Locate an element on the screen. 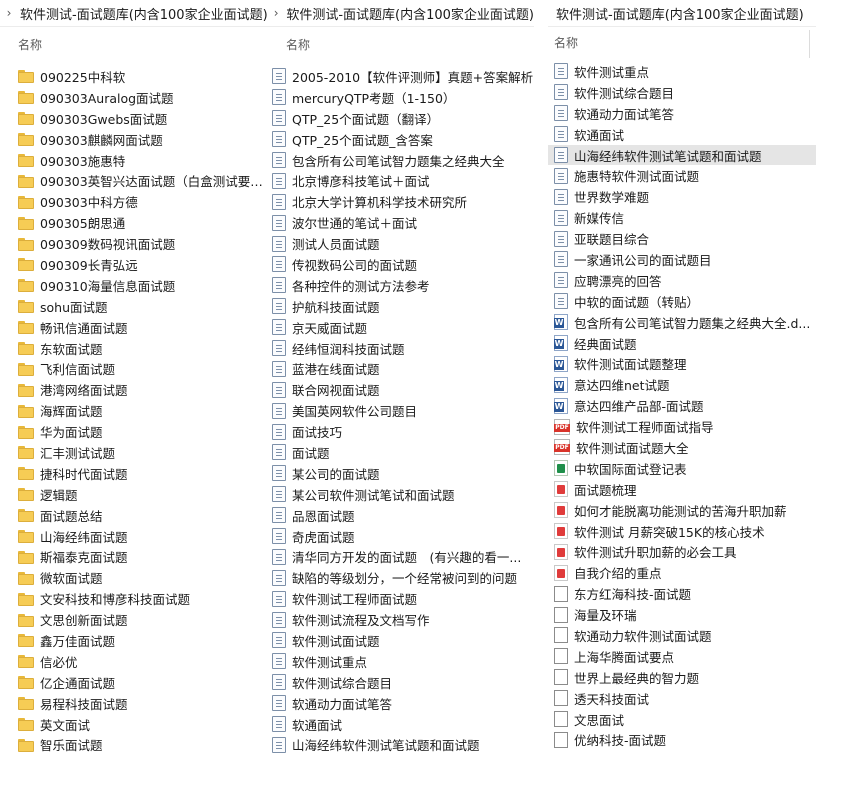 The image size is (852, 800). folder-row: sohu面试题 is located at coordinates (134, 306).